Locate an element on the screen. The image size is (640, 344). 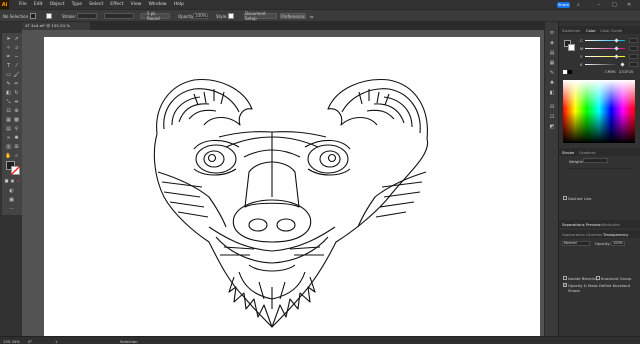
panel-icon-column: ≡ ◈ ▤ ▦ ✎ ♣ ◧ ⊟ ⊡ ◩ is located at coordinates (551, 179).